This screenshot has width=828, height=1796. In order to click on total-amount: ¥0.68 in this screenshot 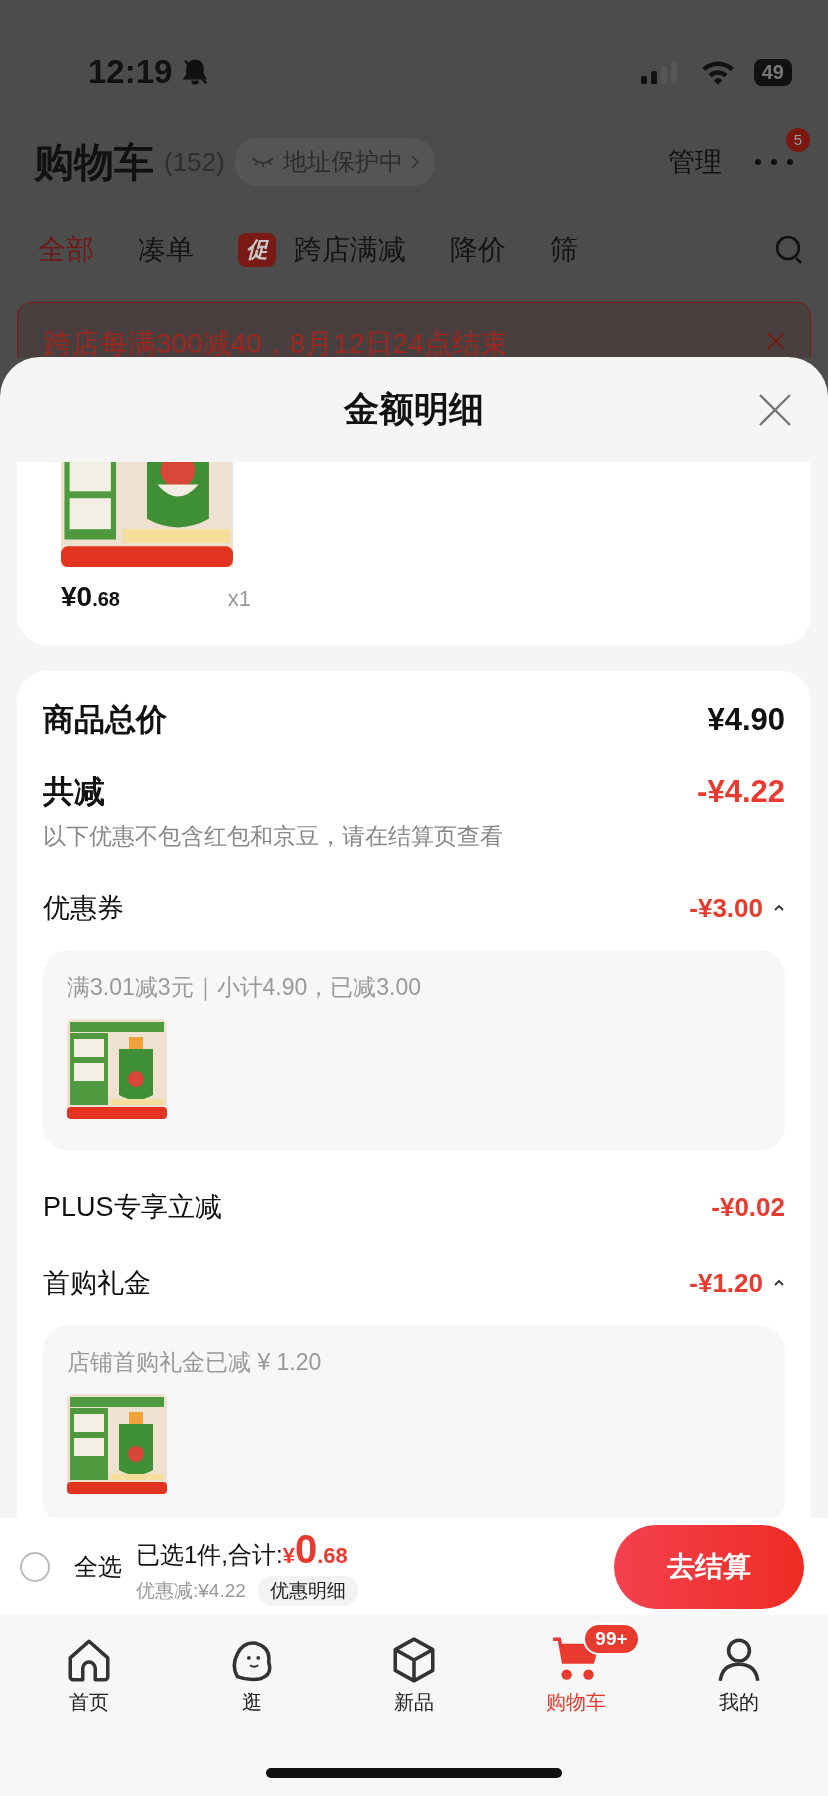, I will do `click(315, 1549)`.